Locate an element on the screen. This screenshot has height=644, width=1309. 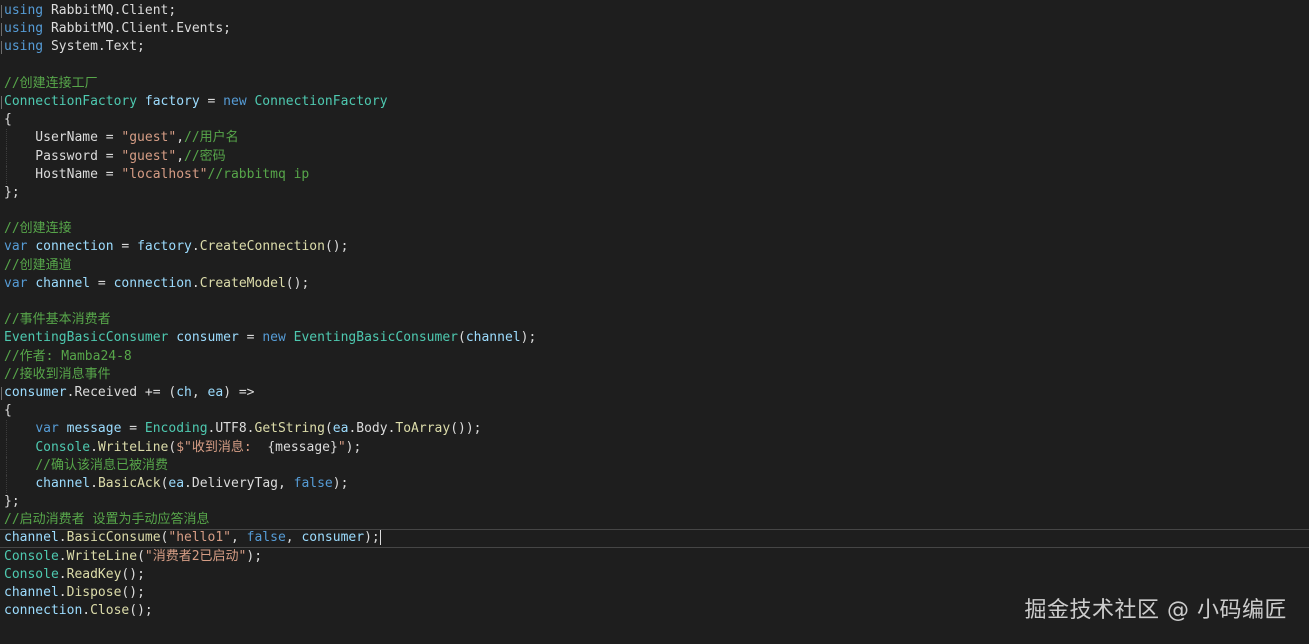
code-token: Console is located at coordinates (63, 447).